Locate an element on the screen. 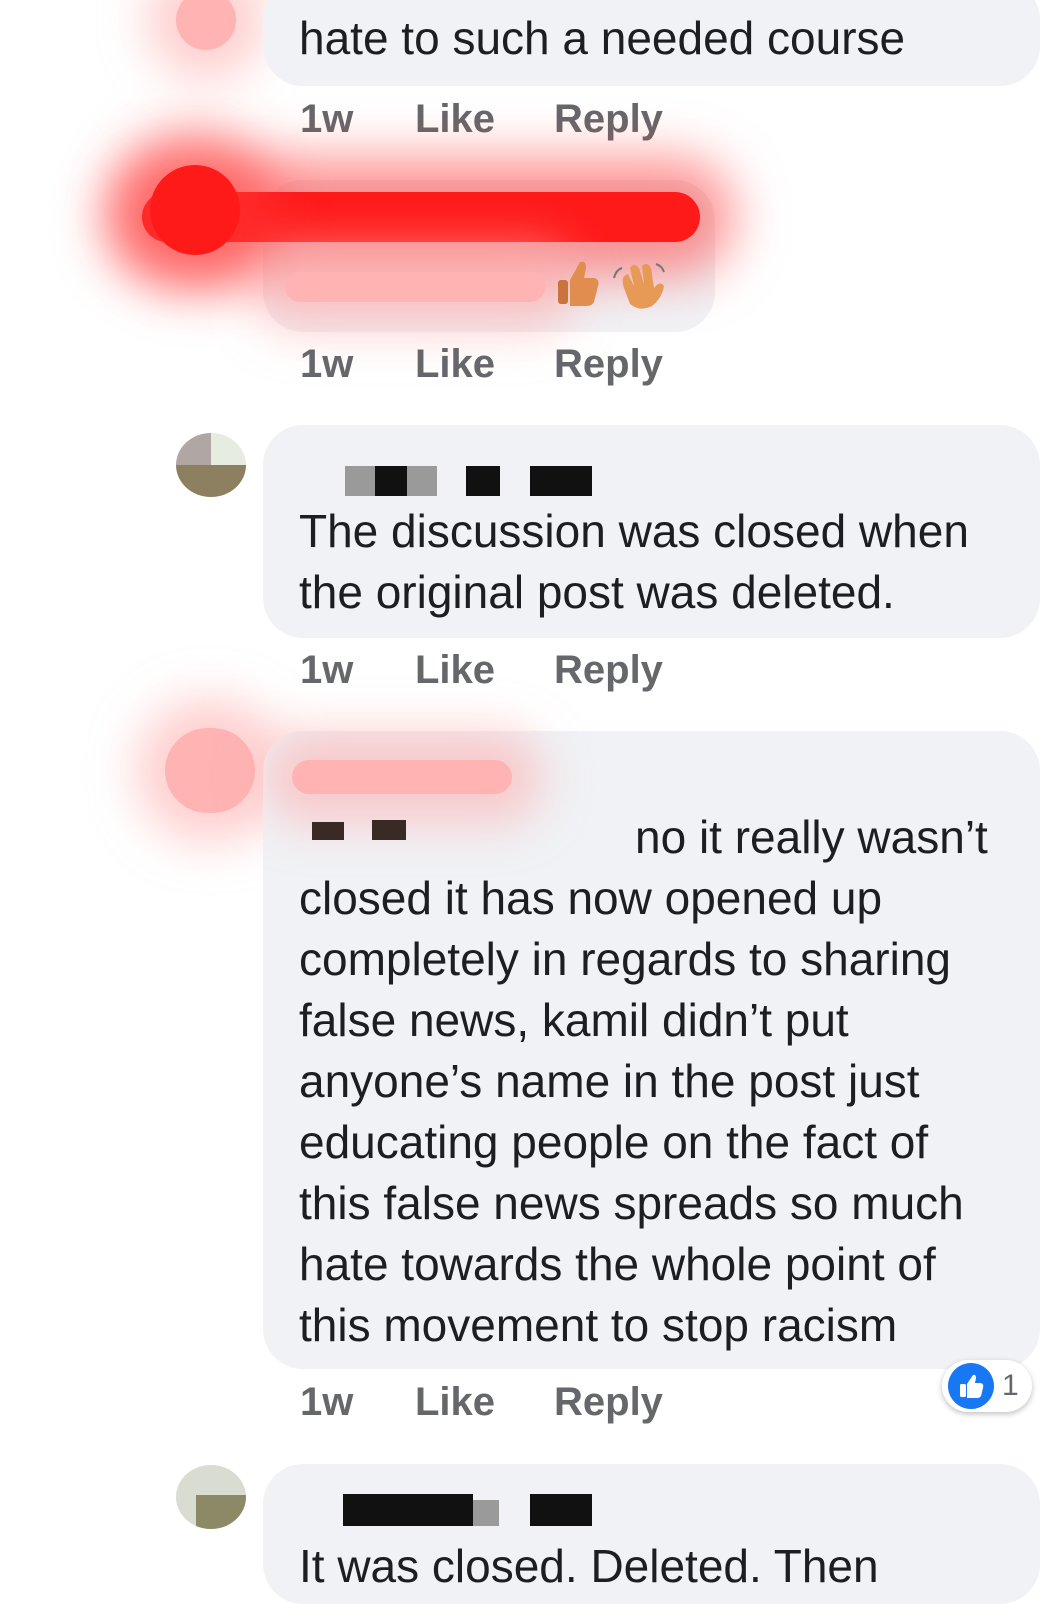  waving-hand-icon is located at coordinates (639, 285).